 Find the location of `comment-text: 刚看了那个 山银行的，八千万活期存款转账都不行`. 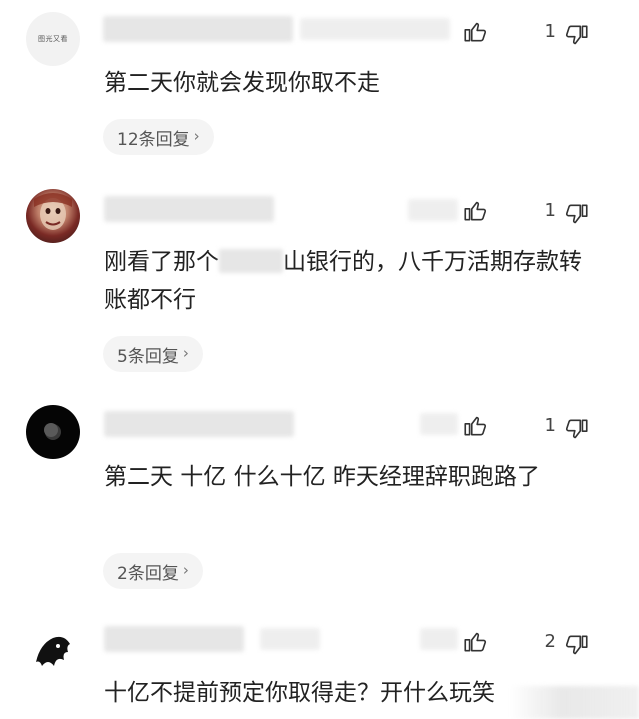

comment-text: 刚看了那个 山银行的，八千万活期存款转账都不行 is located at coordinates (349, 281).